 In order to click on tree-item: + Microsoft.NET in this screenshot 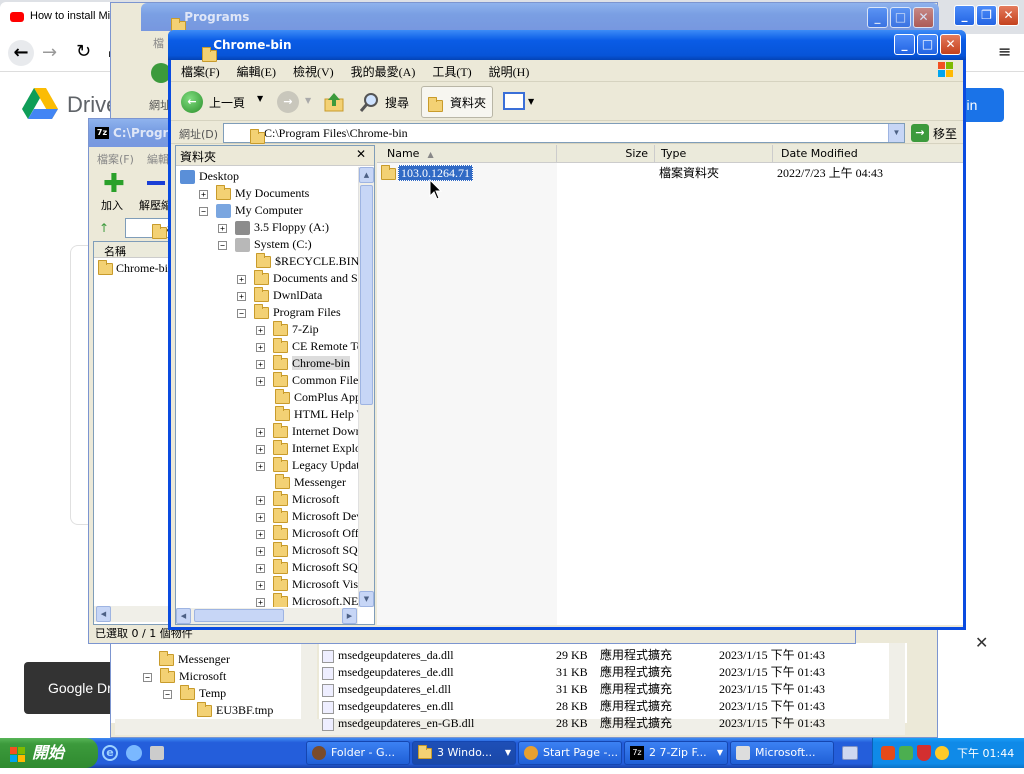, I will do `click(307, 600)`.